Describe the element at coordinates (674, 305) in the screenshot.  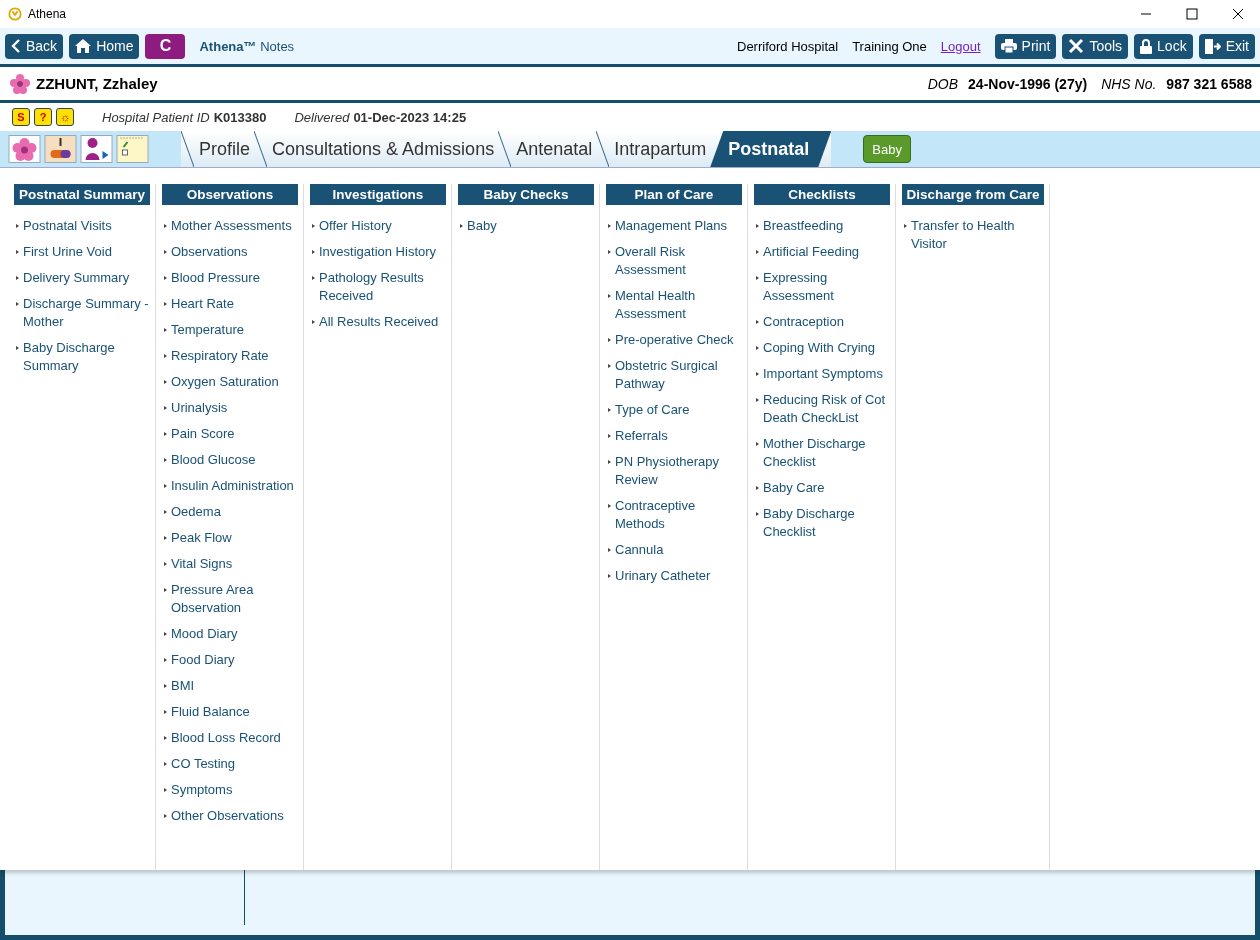
I see `menu-link: Mental Health Assessment` at that location.